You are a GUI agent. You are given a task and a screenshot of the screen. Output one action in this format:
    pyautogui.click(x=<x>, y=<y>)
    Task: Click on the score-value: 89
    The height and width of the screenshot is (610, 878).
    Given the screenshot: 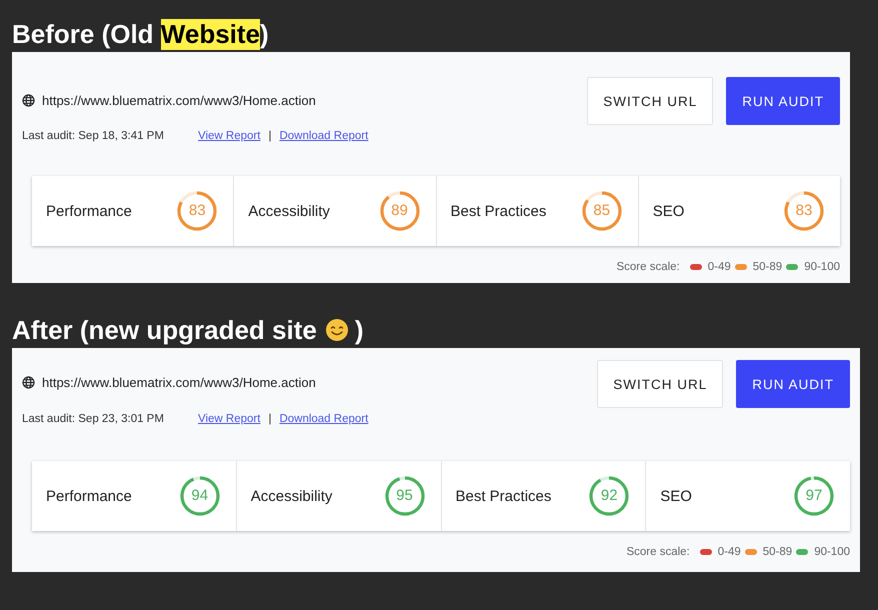 What is the action you would take?
    pyautogui.click(x=399, y=210)
    